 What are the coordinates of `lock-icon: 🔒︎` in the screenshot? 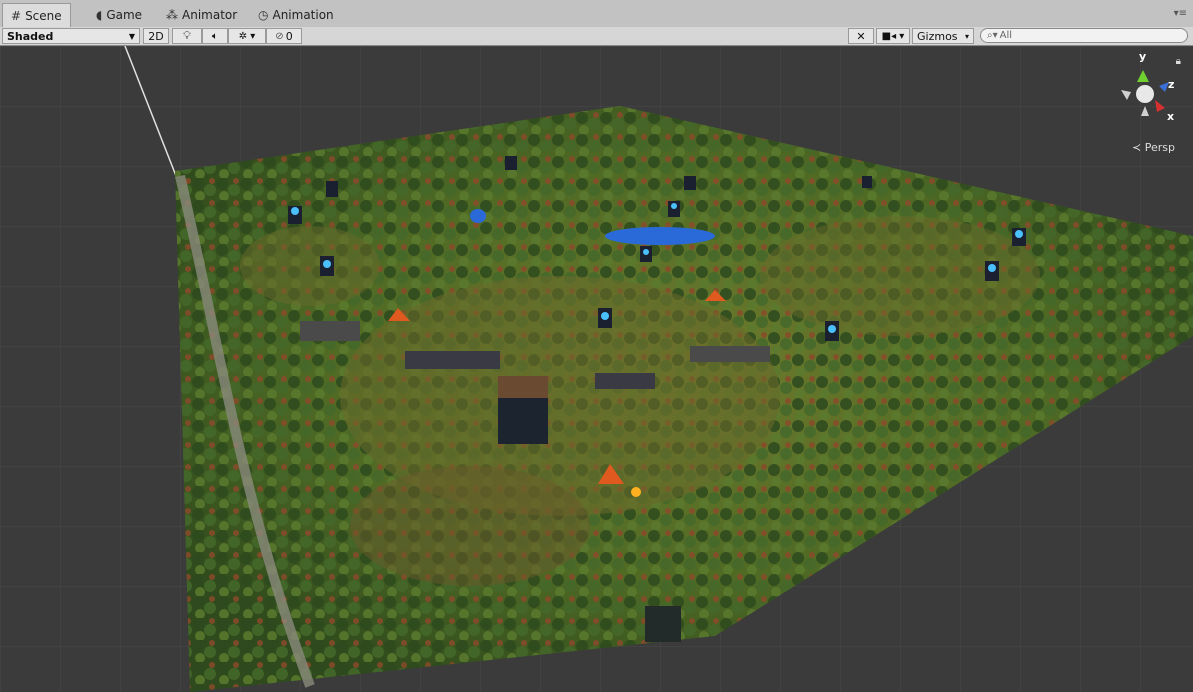 It's located at (1178, 61).